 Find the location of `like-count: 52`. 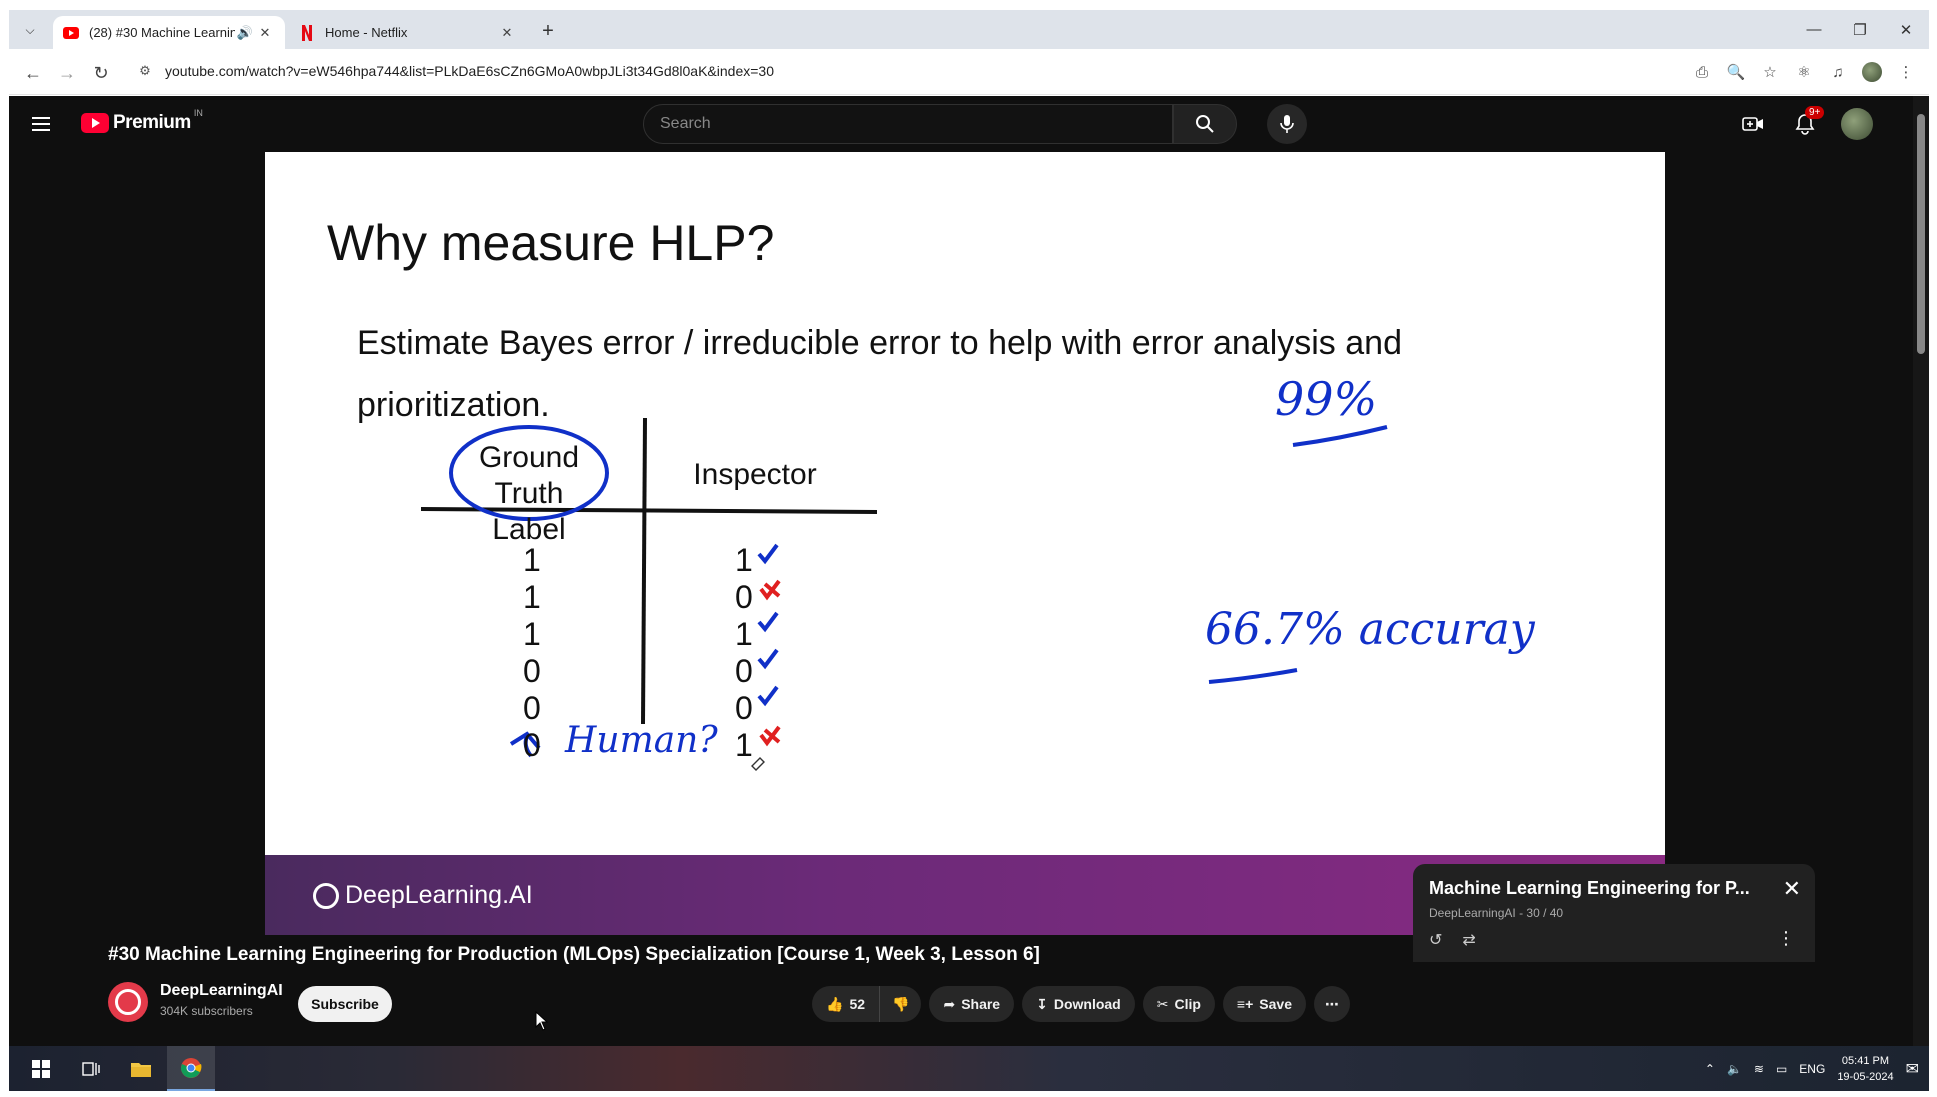

like-count: 52 is located at coordinates (857, 1004).